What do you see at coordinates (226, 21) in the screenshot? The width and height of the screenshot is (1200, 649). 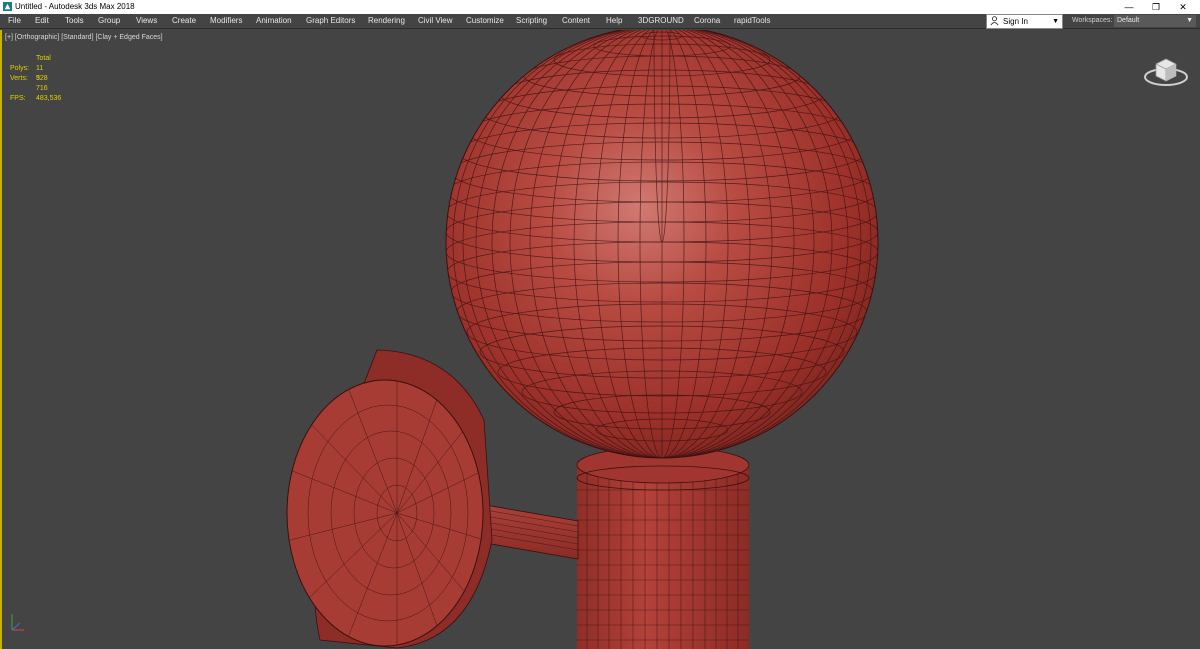 I see `menu-modifiers: Modifiers` at bounding box center [226, 21].